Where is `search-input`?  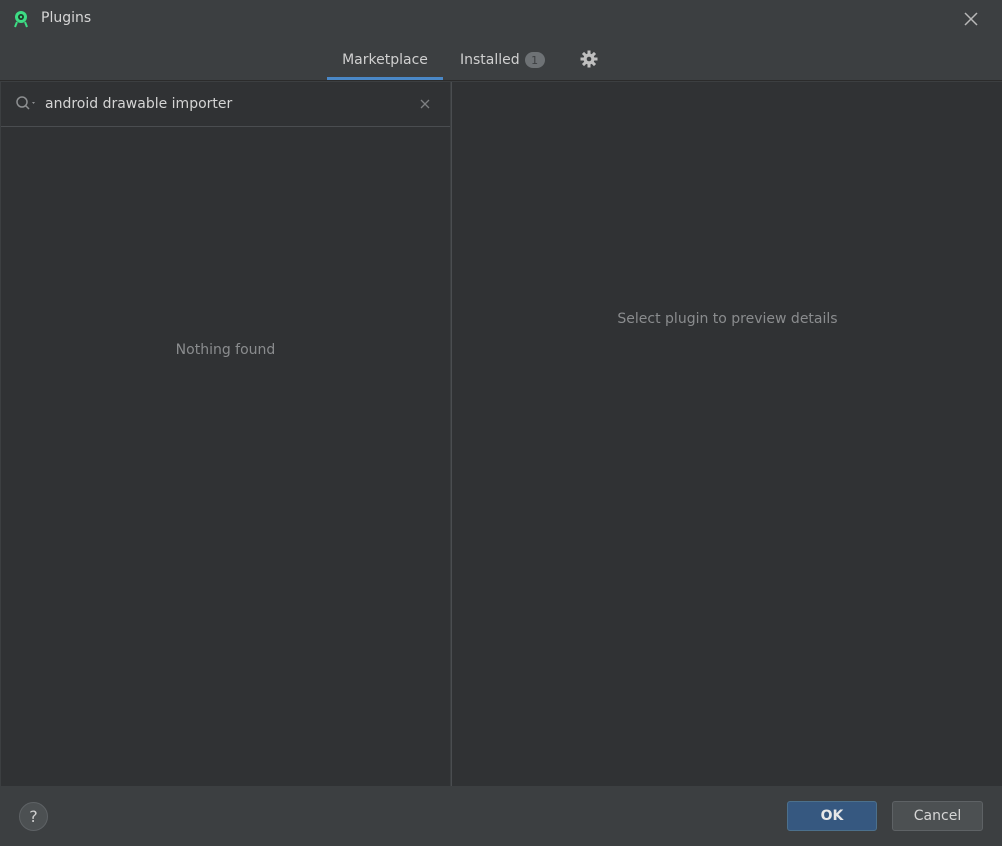
search-input is located at coordinates (225, 104).